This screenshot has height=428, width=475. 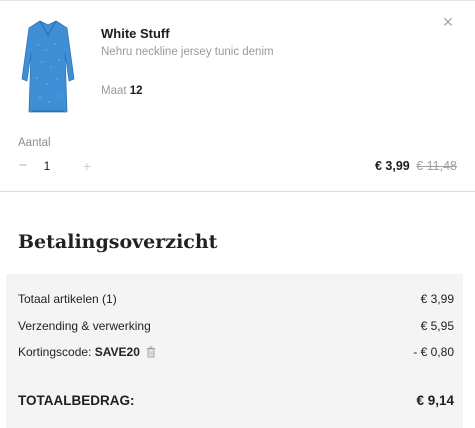 I want to click on total-label: TOTAALBEDRAG:, so click(x=76, y=400).